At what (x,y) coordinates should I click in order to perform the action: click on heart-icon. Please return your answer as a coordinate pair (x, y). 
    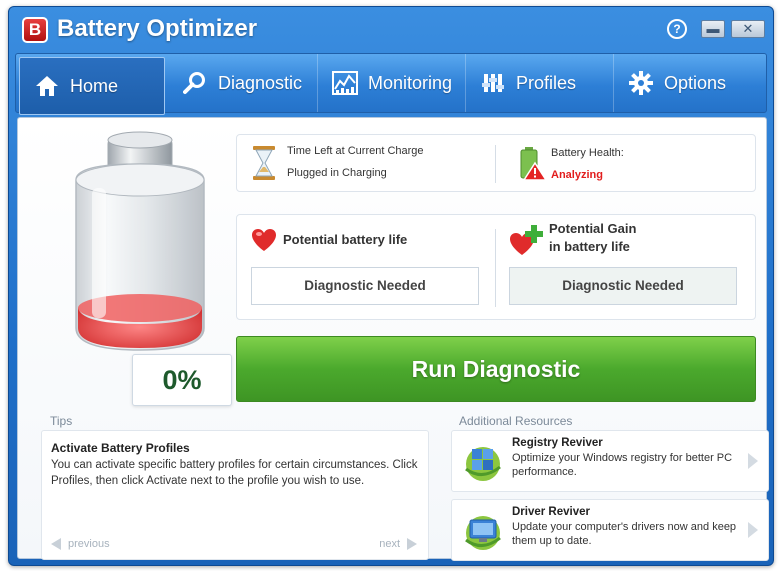
    Looking at the image, I should click on (264, 243).